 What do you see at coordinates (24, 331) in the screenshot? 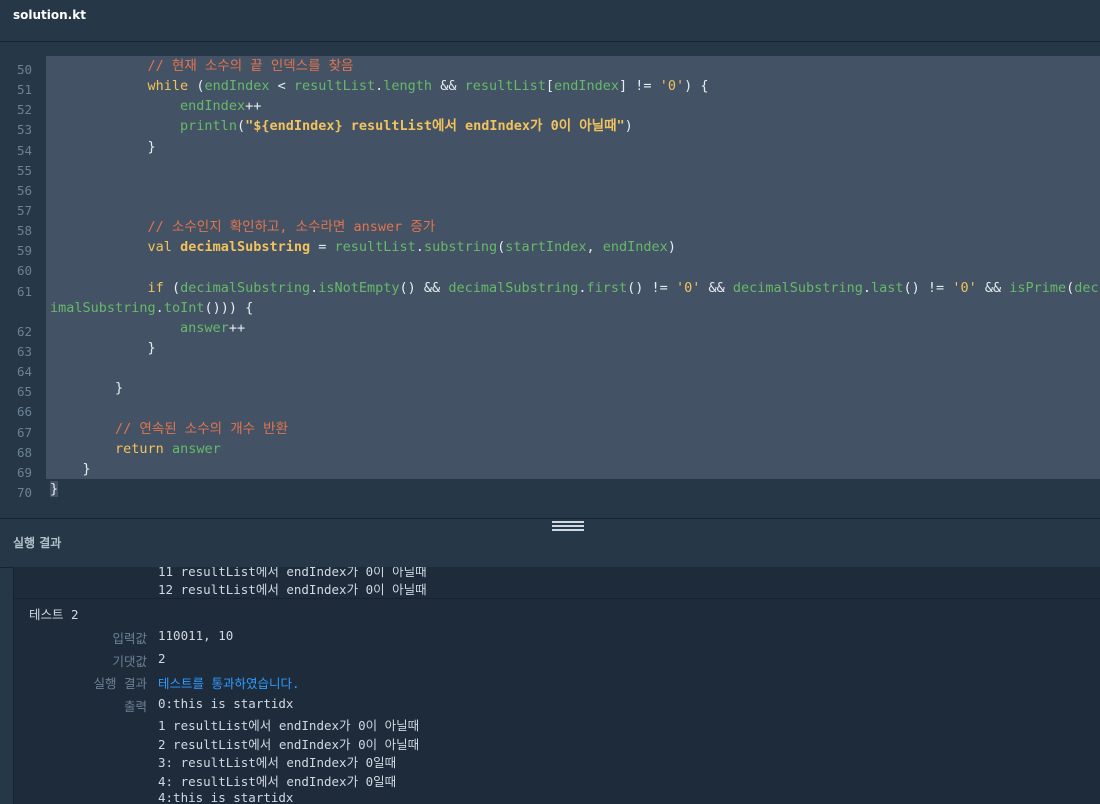
I see `line-number: 62` at bounding box center [24, 331].